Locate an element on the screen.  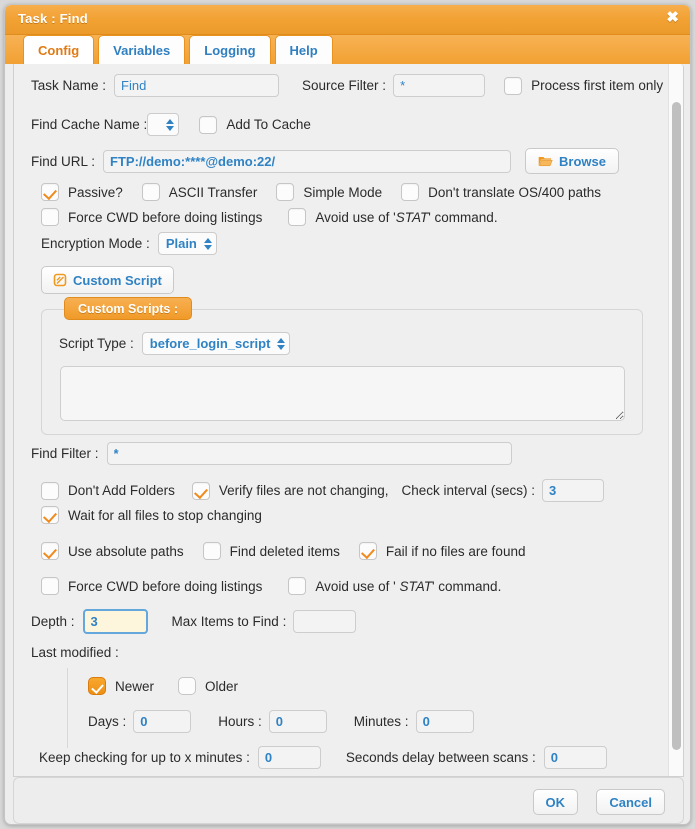
seconds-delay-label: Seconds delay between scans : is located at coordinates (440, 757).